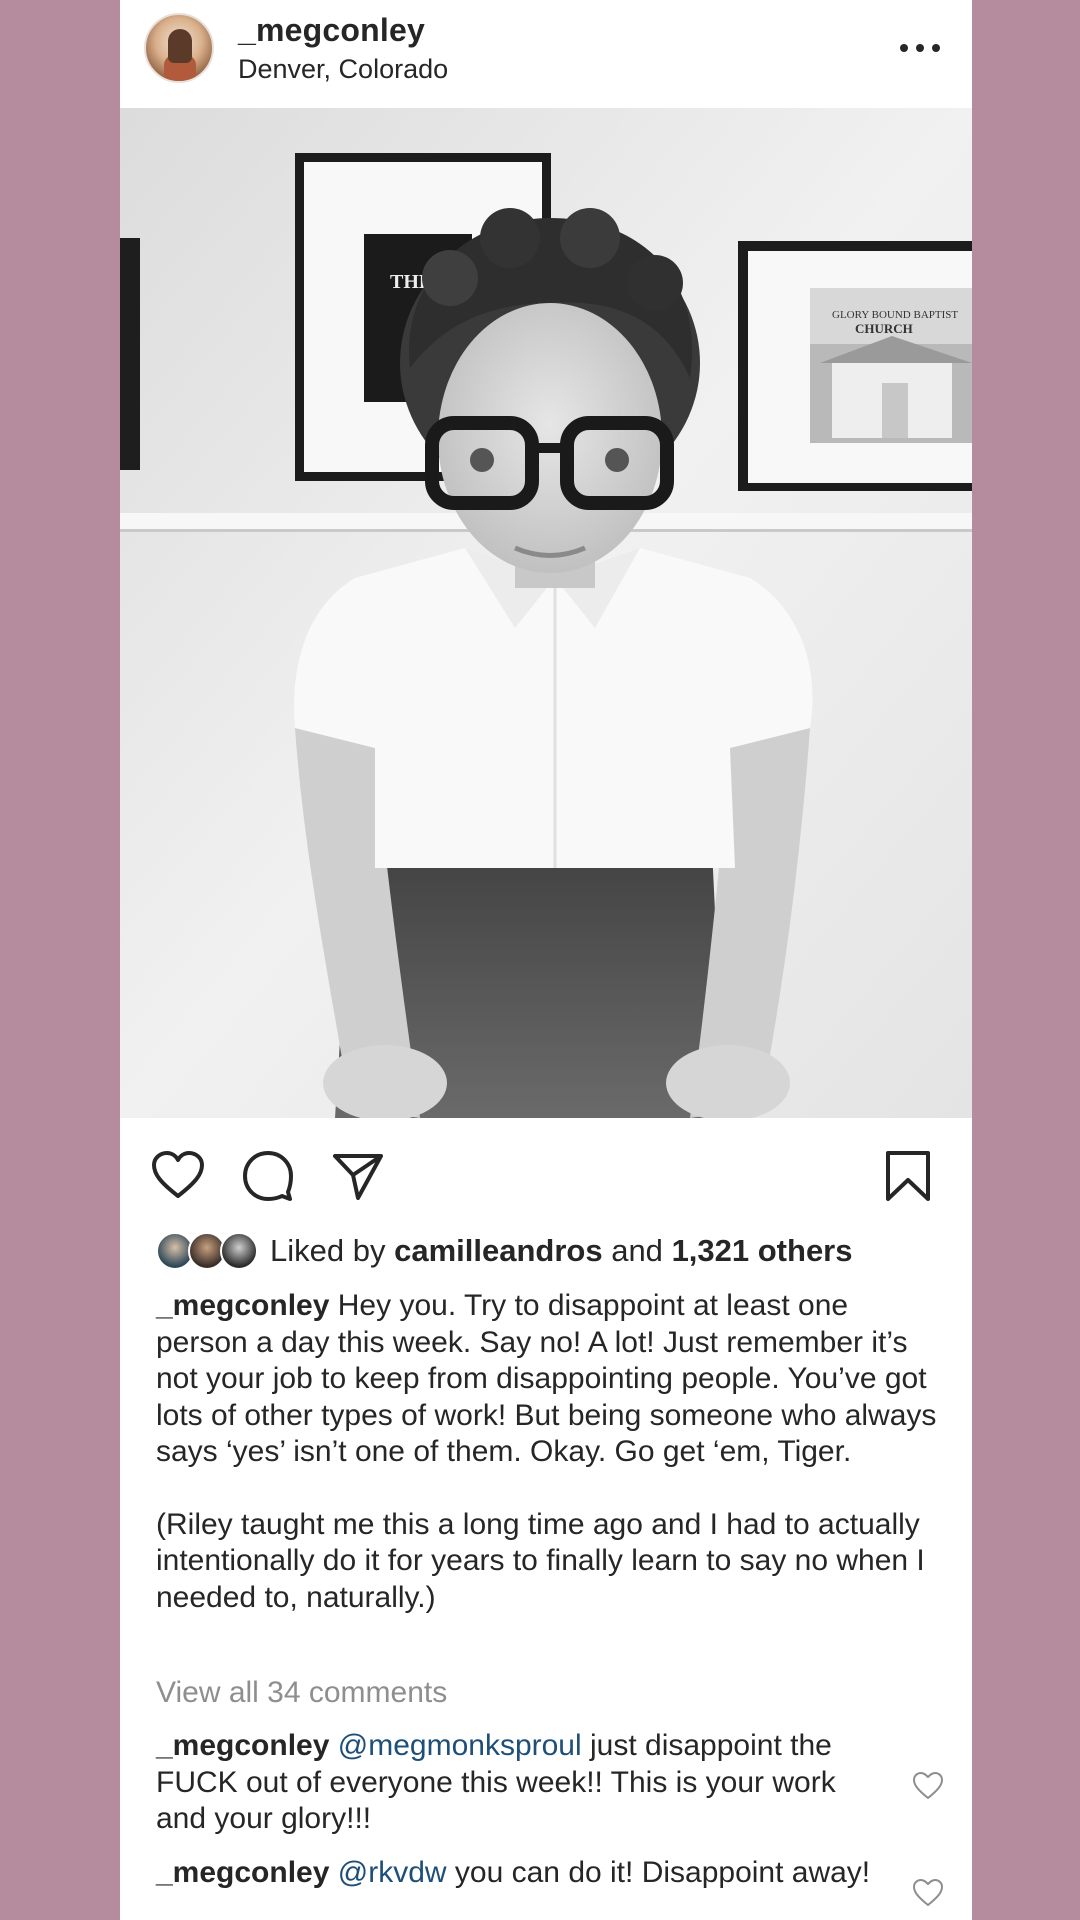 The height and width of the screenshot is (1920, 1080). Describe the element at coordinates (268, 1176) in the screenshot. I see `comment-icon` at that location.